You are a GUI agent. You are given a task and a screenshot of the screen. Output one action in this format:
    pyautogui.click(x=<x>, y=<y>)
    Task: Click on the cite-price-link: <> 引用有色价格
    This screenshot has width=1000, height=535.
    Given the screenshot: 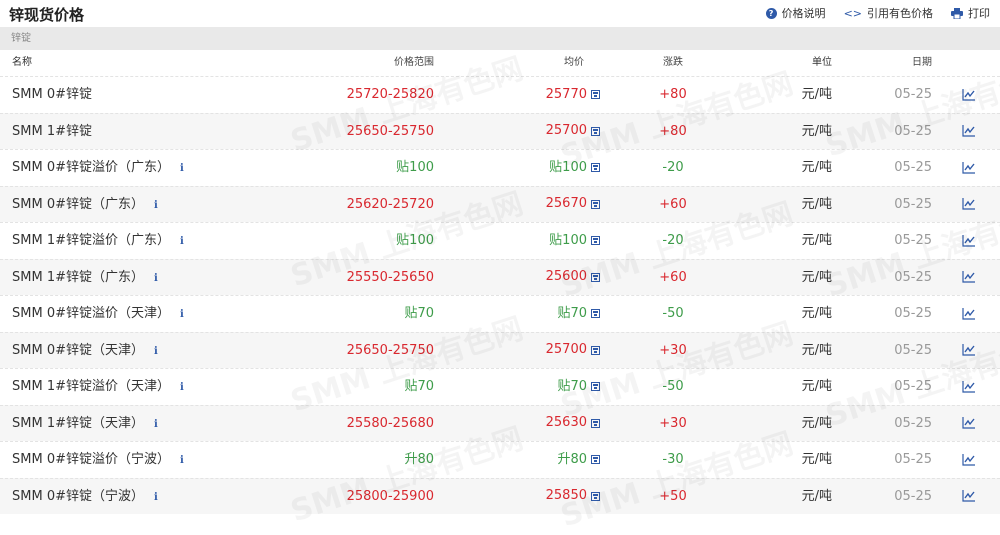 What is the action you would take?
    pyautogui.click(x=888, y=13)
    